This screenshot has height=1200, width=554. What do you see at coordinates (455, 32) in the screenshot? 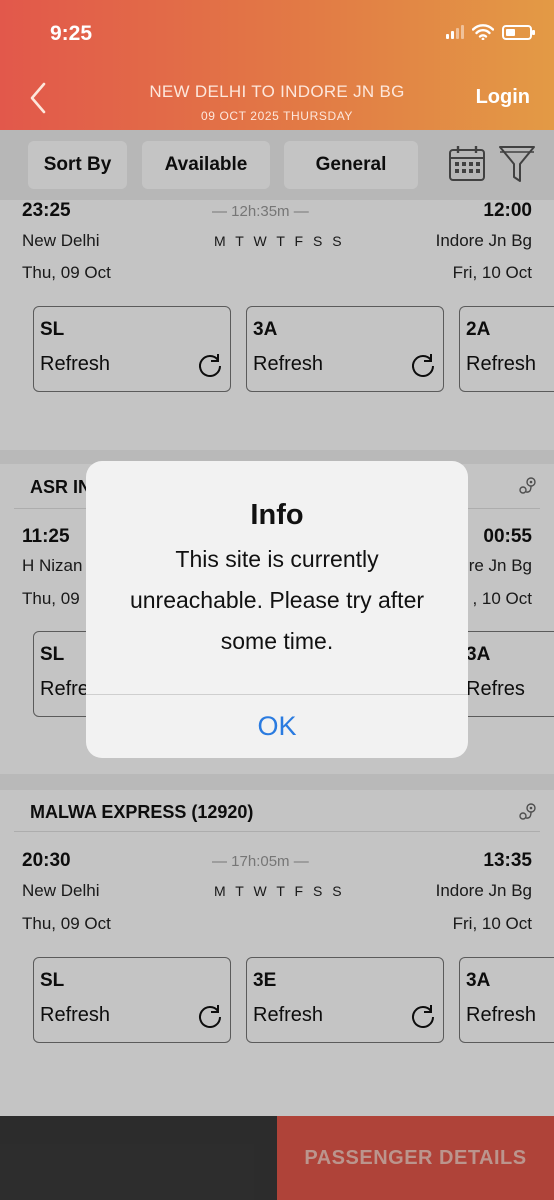
I see `signal-icon` at bounding box center [455, 32].